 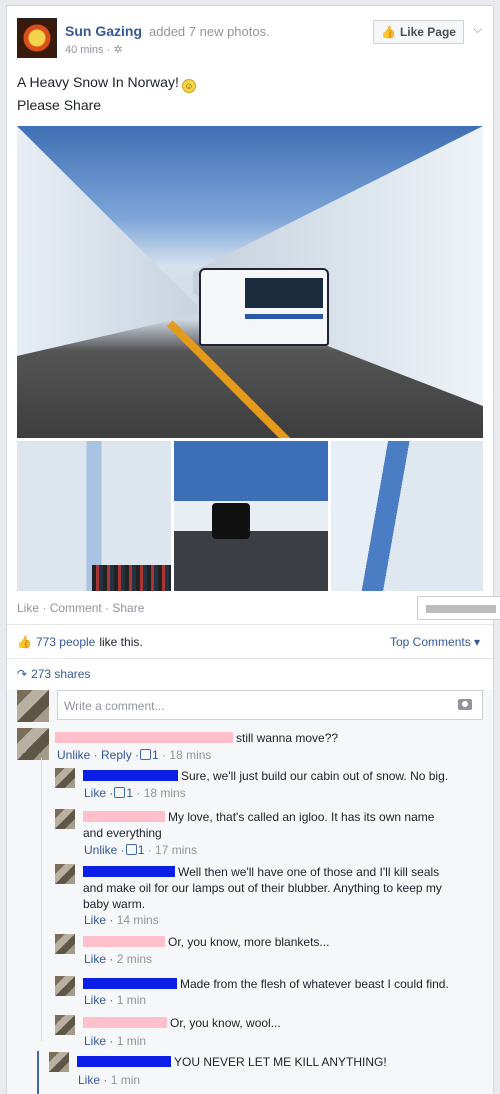 I want to click on post-text-line-1: A Heavy Snow In Norway! ☺, so click(x=106, y=83).